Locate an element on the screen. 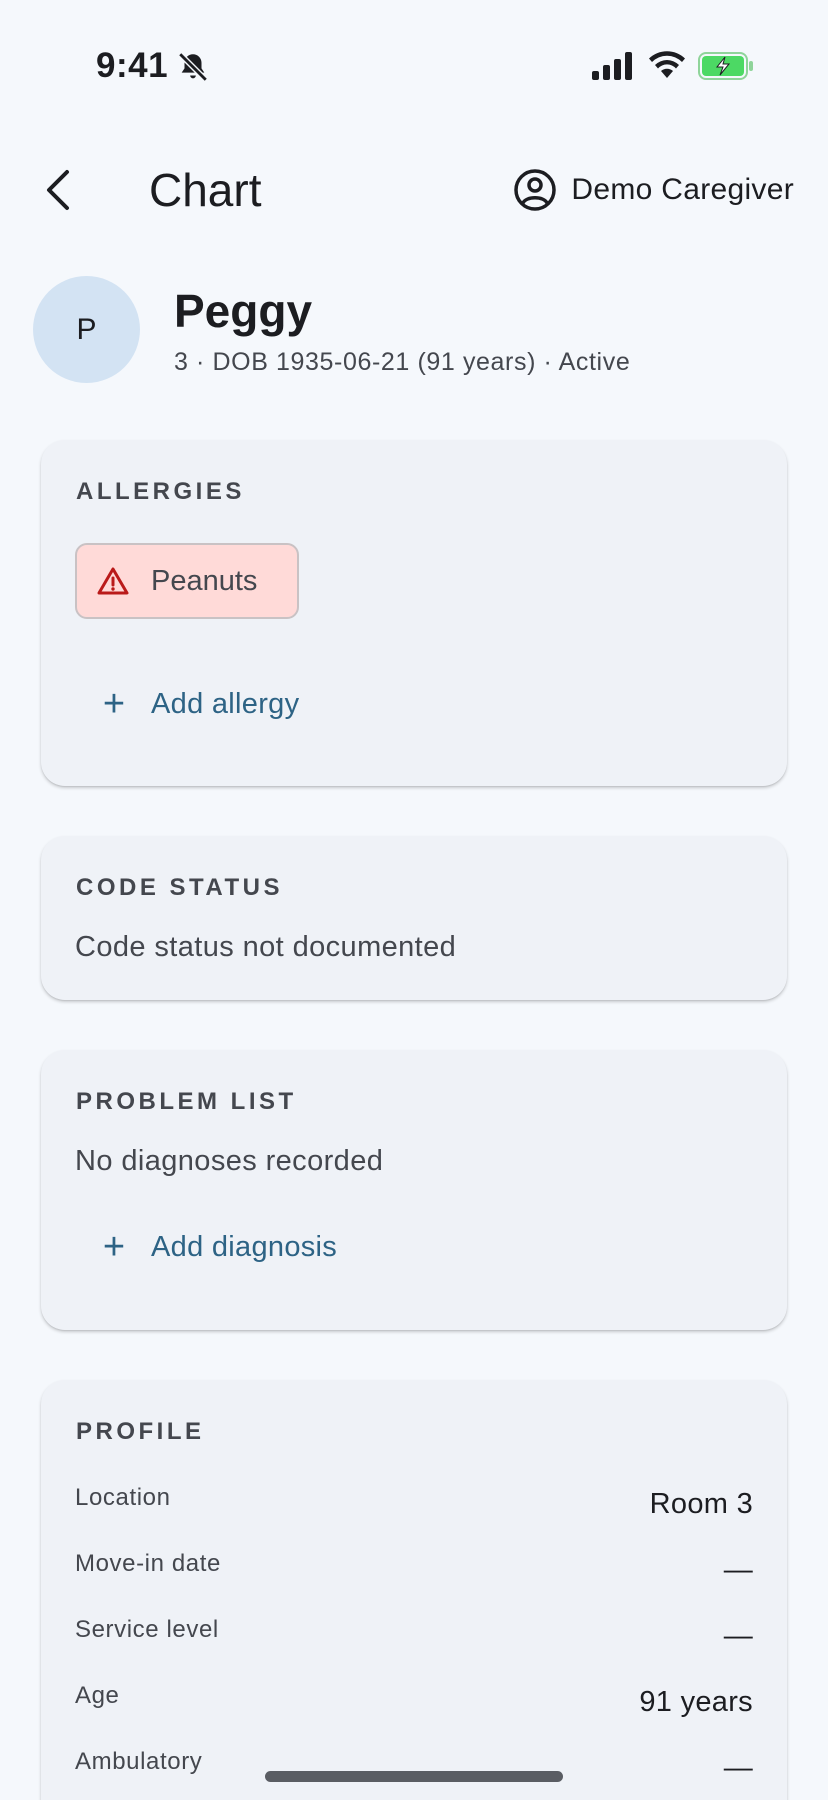  avatar: P is located at coordinates (86, 329).